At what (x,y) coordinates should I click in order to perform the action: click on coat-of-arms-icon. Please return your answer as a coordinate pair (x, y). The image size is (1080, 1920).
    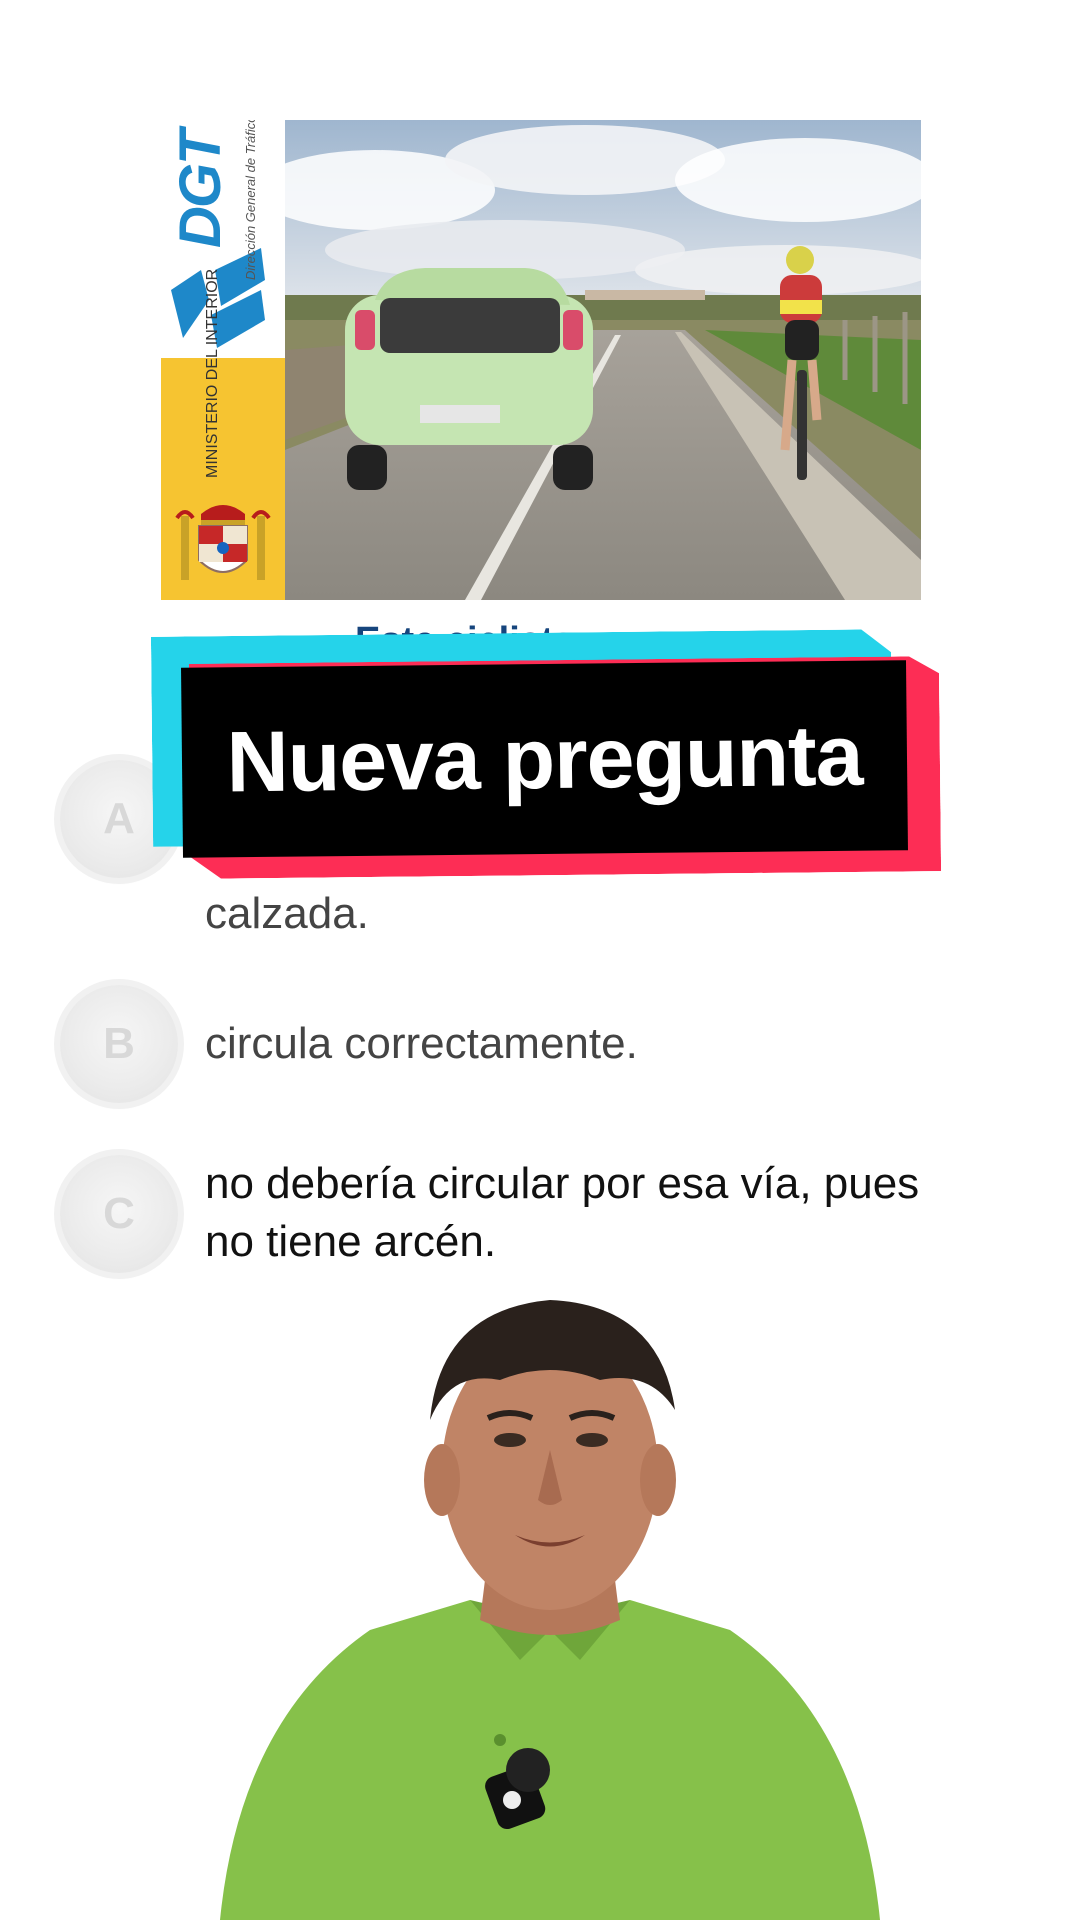
    Looking at the image, I should click on (223, 542).